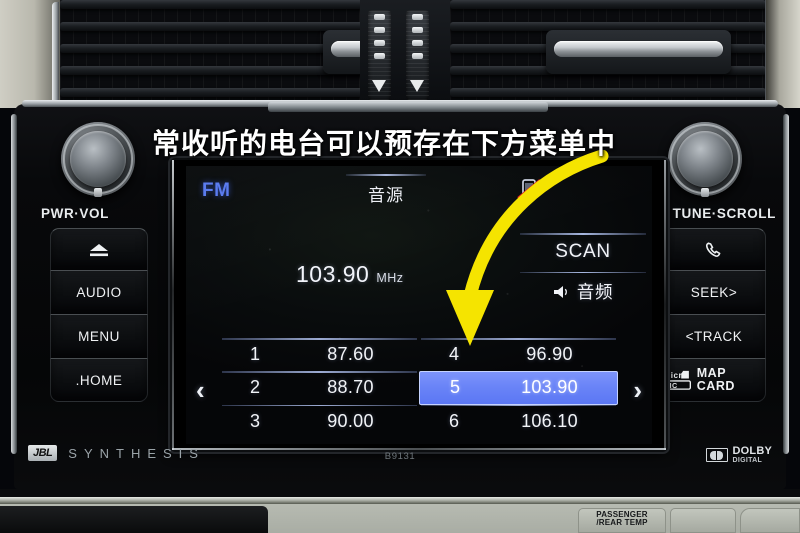 This screenshot has width=800, height=533. I want to click on model-number: B9131, so click(400, 456).